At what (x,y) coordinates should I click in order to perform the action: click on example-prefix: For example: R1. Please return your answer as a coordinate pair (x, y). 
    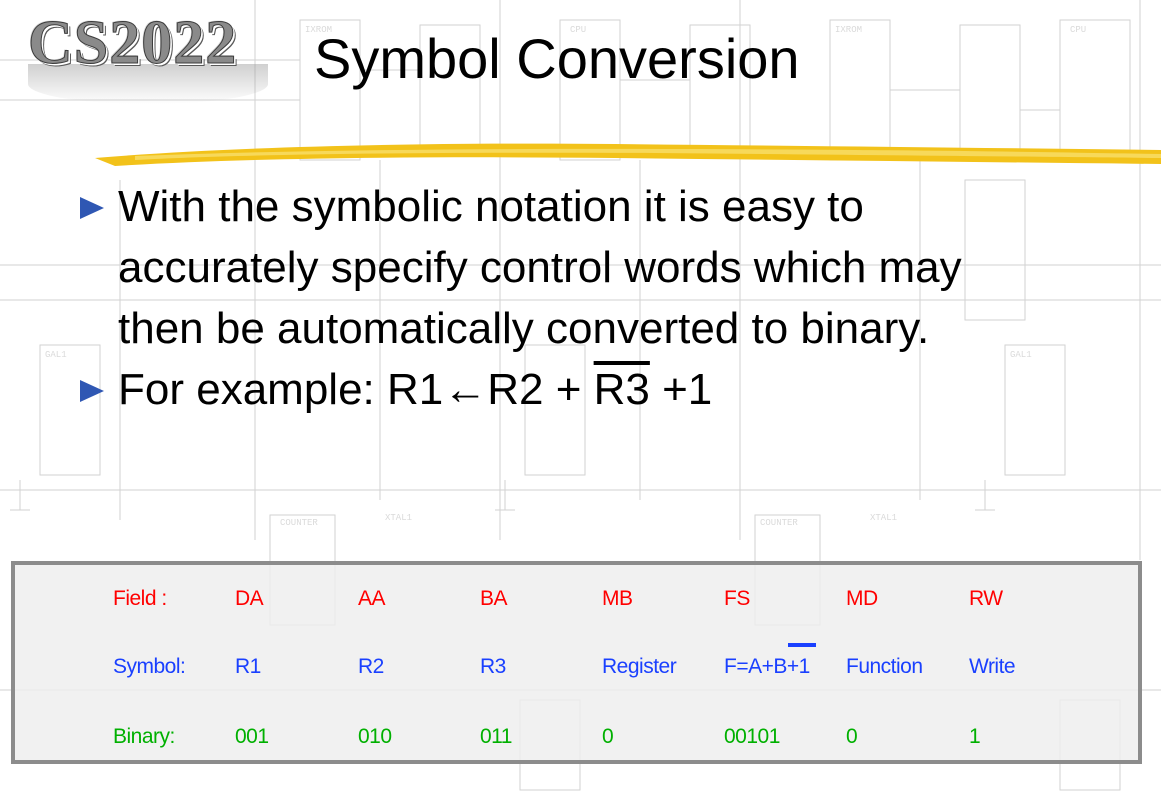
    Looking at the image, I should click on (281, 389).